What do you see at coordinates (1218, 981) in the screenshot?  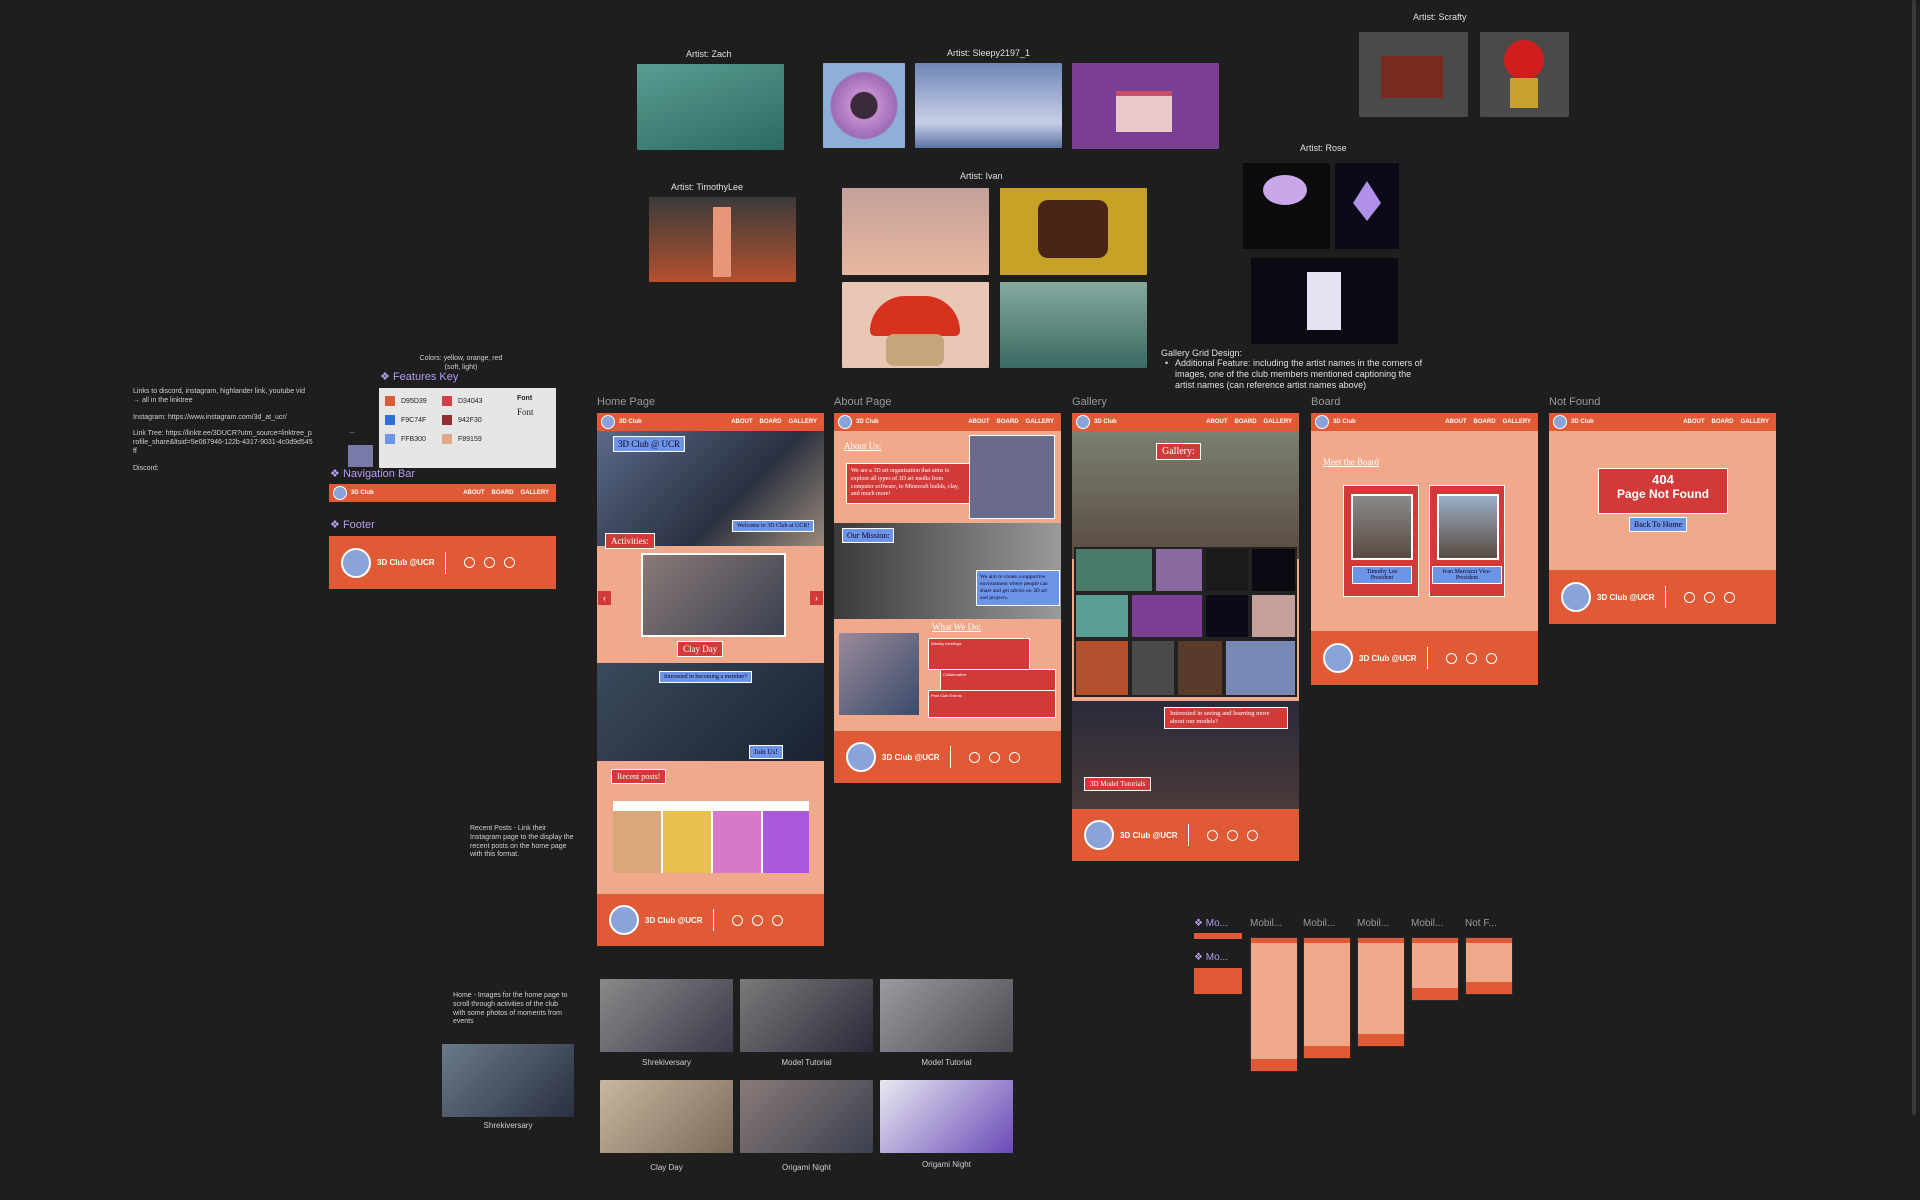 I see `mobile-footer-component` at bounding box center [1218, 981].